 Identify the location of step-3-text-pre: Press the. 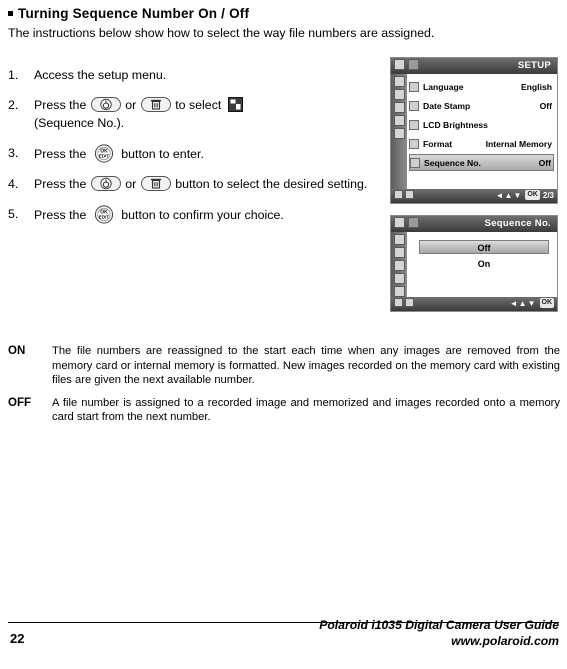
(60, 154).